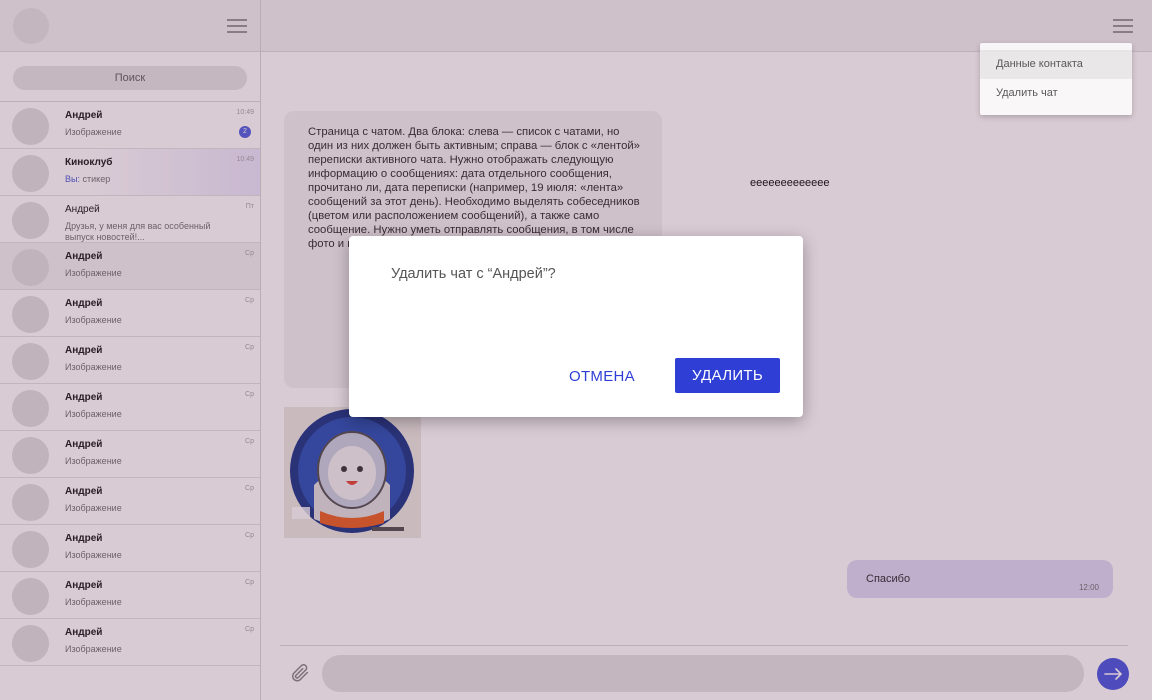 The height and width of the screenshot is (700, 1152). Describe the element at coordinates (727, 375) in the screenshot. I see `delete-button: УДАЛИТЬ` at that location.